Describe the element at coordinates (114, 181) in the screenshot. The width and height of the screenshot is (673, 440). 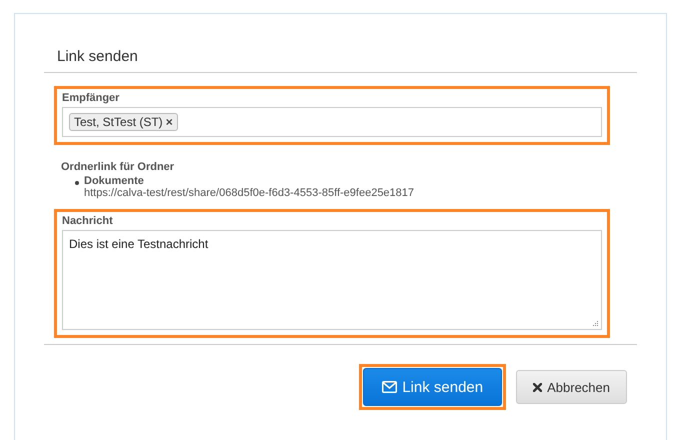
I see `folder-name: Dokumente` at that location.